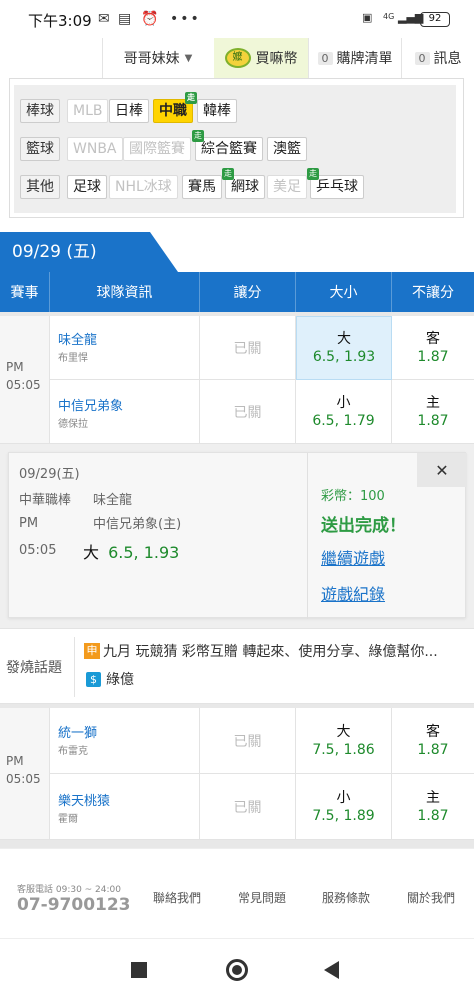  What do you see at coordinates (177, 897) in the screenshot?
I see `contact-us-link: 聯絡我們` at bounding box center [177, 897].